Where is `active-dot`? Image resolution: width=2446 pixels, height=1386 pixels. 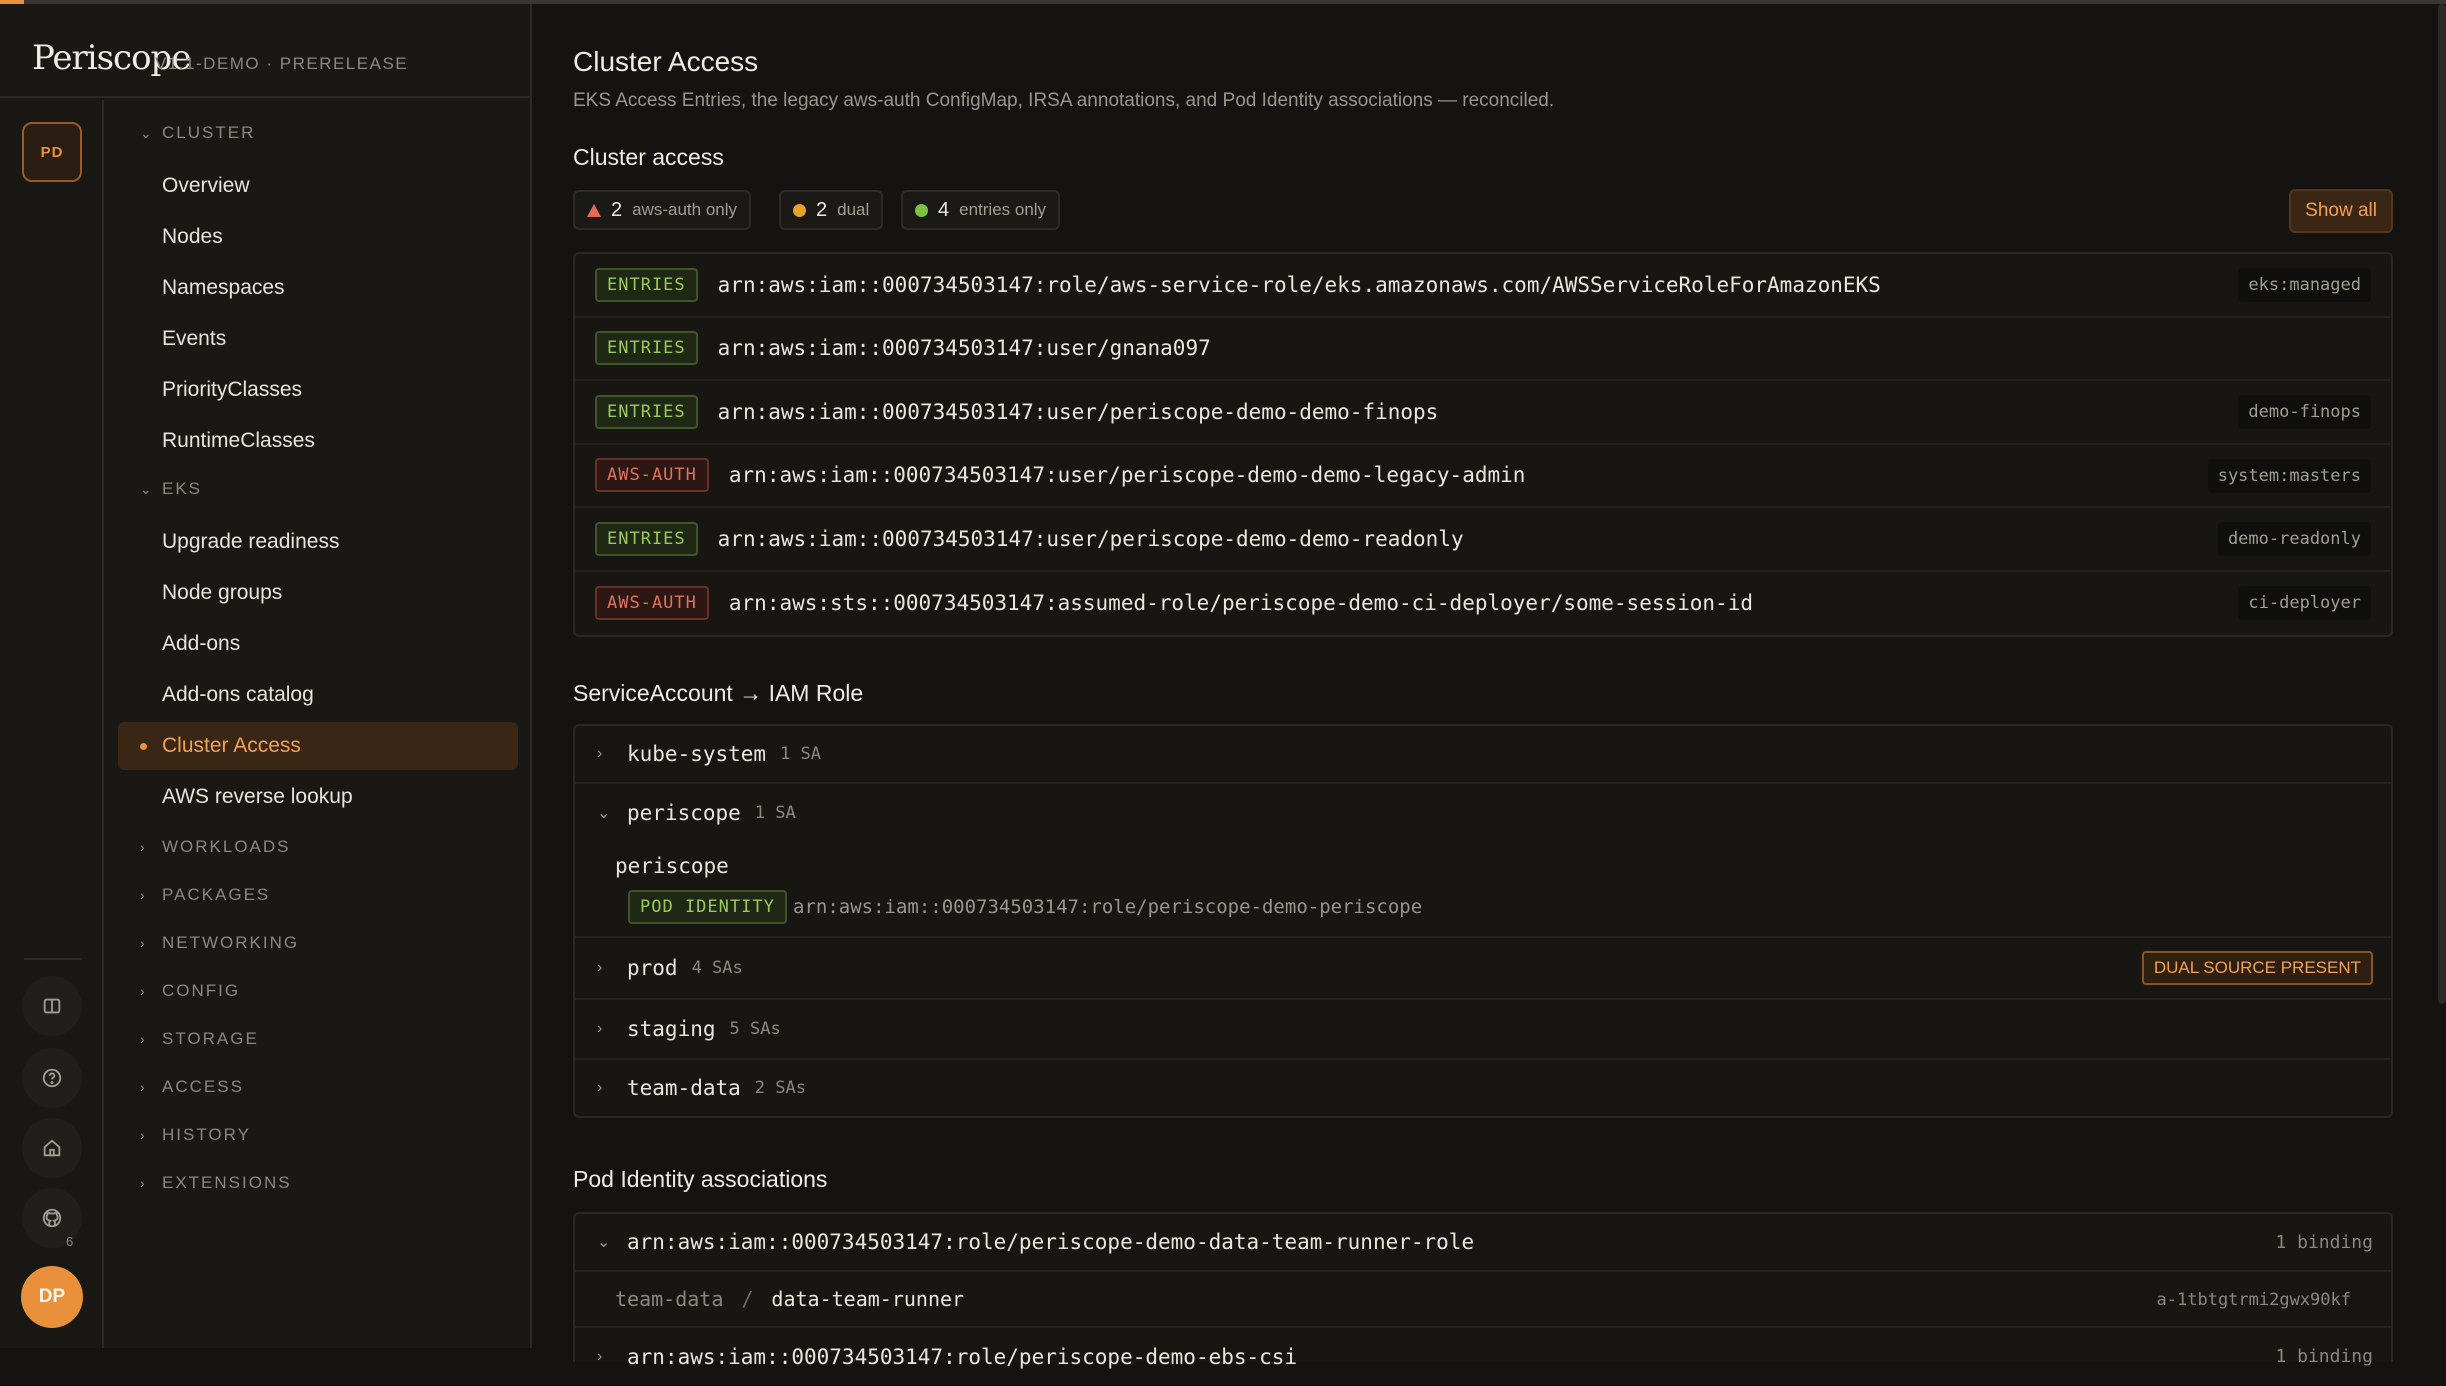
active-dot is located at coordinates (143, 746).